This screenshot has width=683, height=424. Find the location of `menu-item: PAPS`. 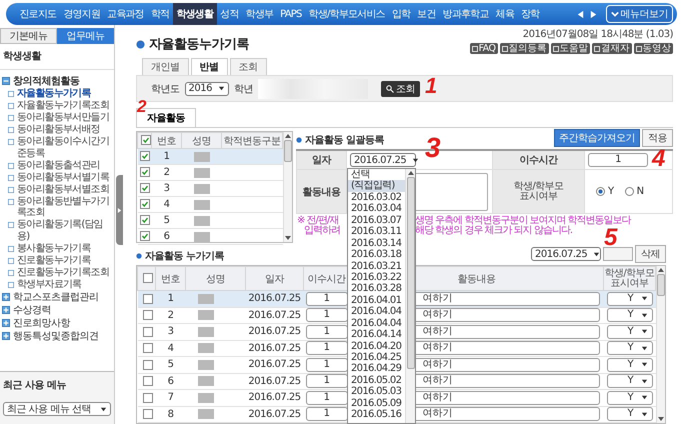

menu-item: PAPS is located at coordinates (291, 14).